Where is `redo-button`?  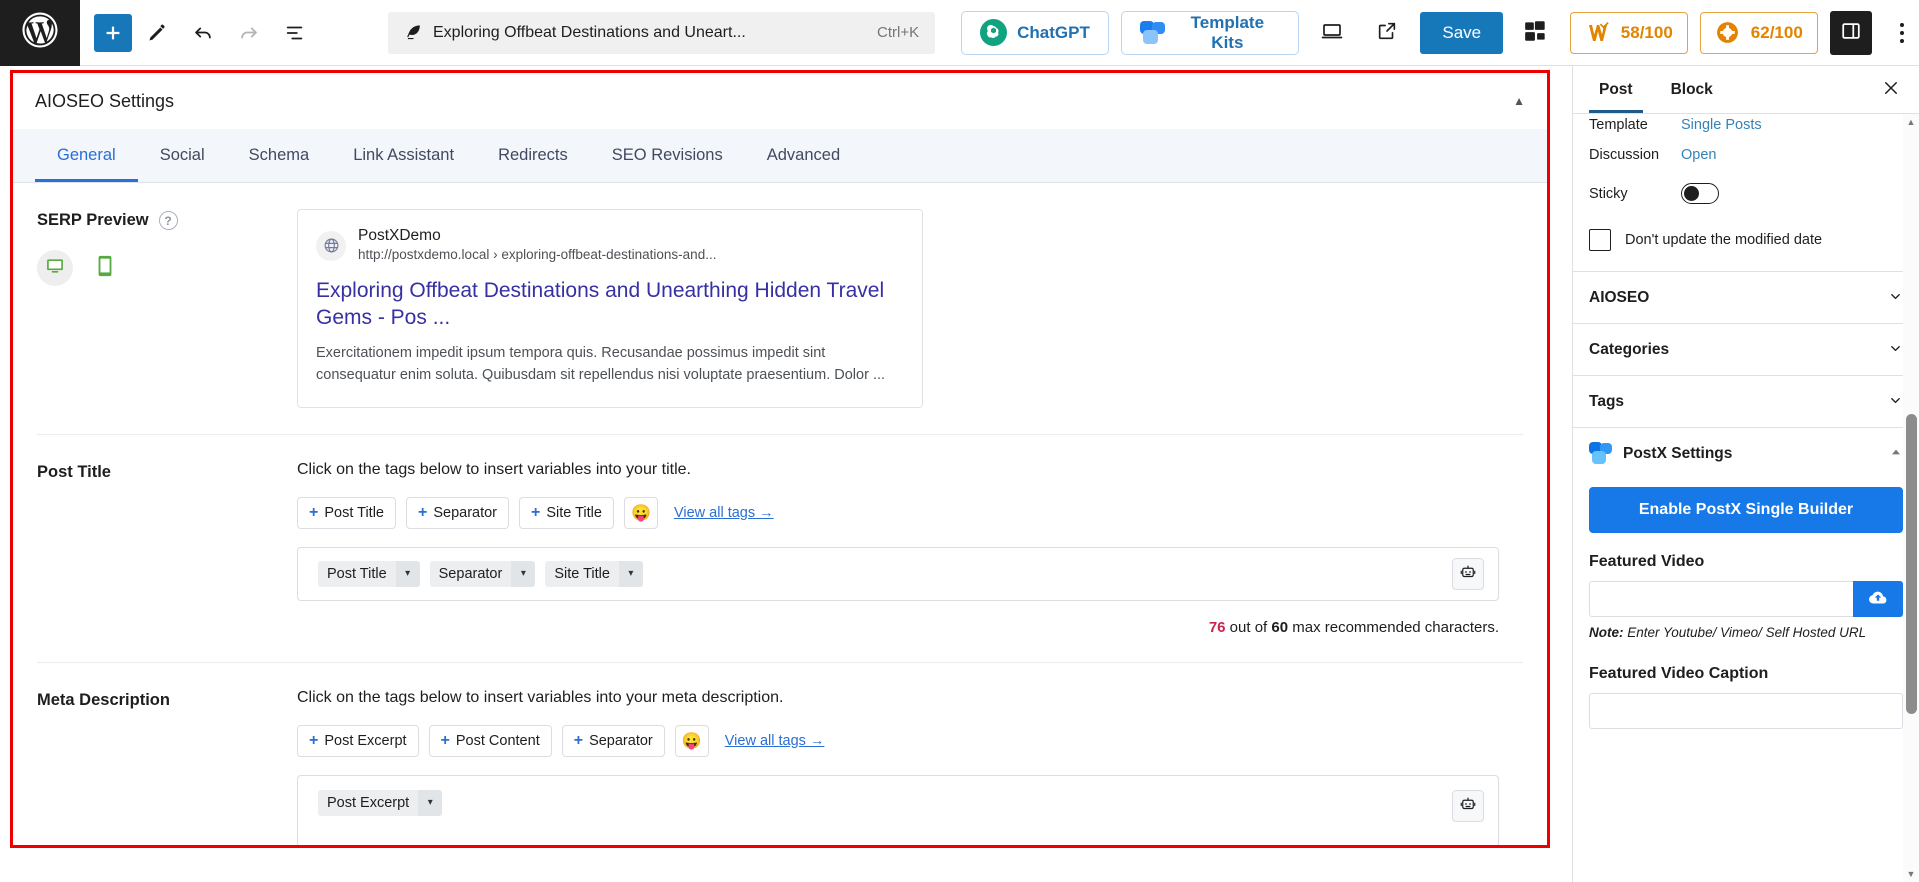 redo-button is located at coordinates (249, 33).